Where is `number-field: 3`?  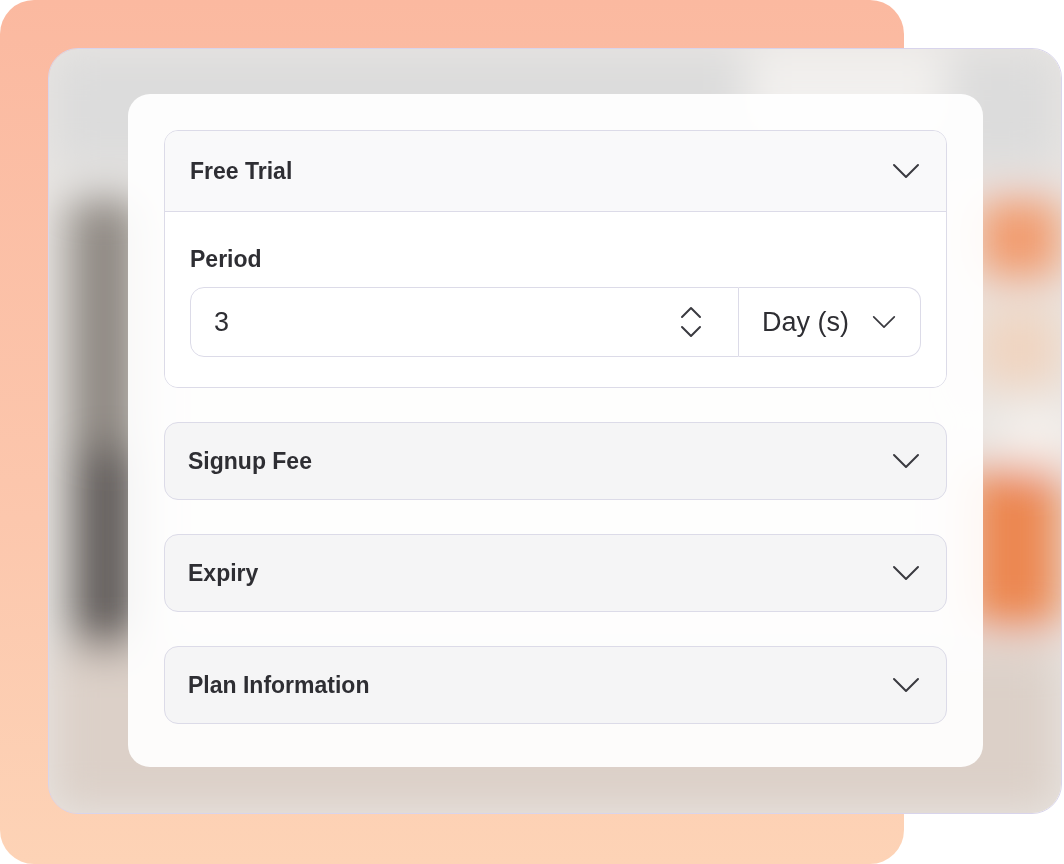 number-field: 3 is located at coordinates (464, 322).